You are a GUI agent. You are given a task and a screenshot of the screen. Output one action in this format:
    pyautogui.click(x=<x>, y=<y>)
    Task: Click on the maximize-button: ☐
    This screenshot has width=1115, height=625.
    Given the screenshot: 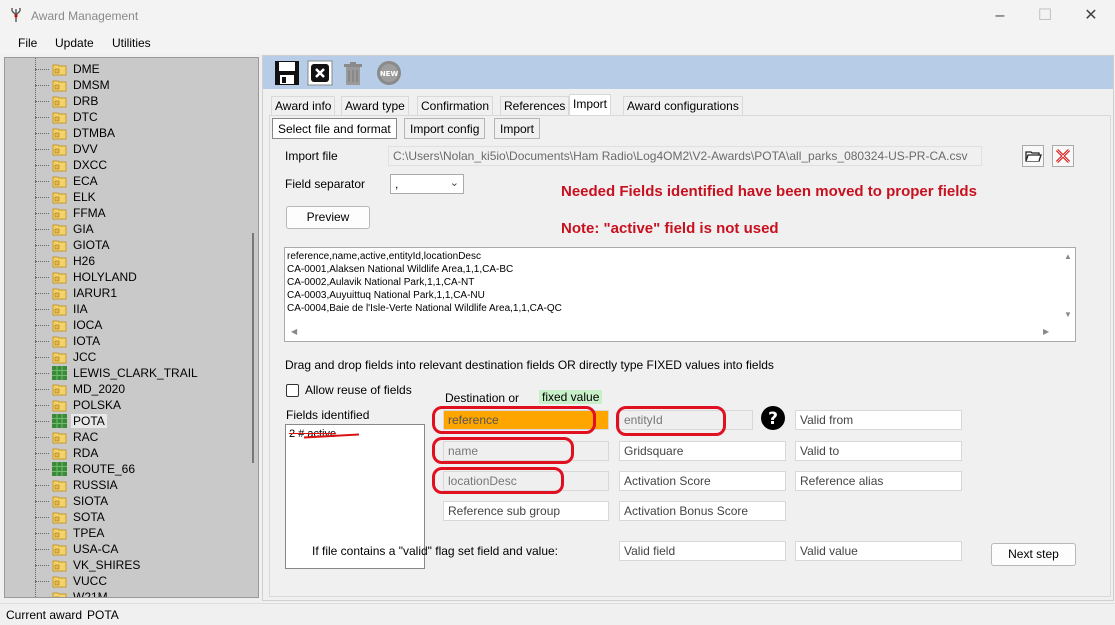 What is the action you would take?
    pyautogui.click(x=1045, y=16)
    